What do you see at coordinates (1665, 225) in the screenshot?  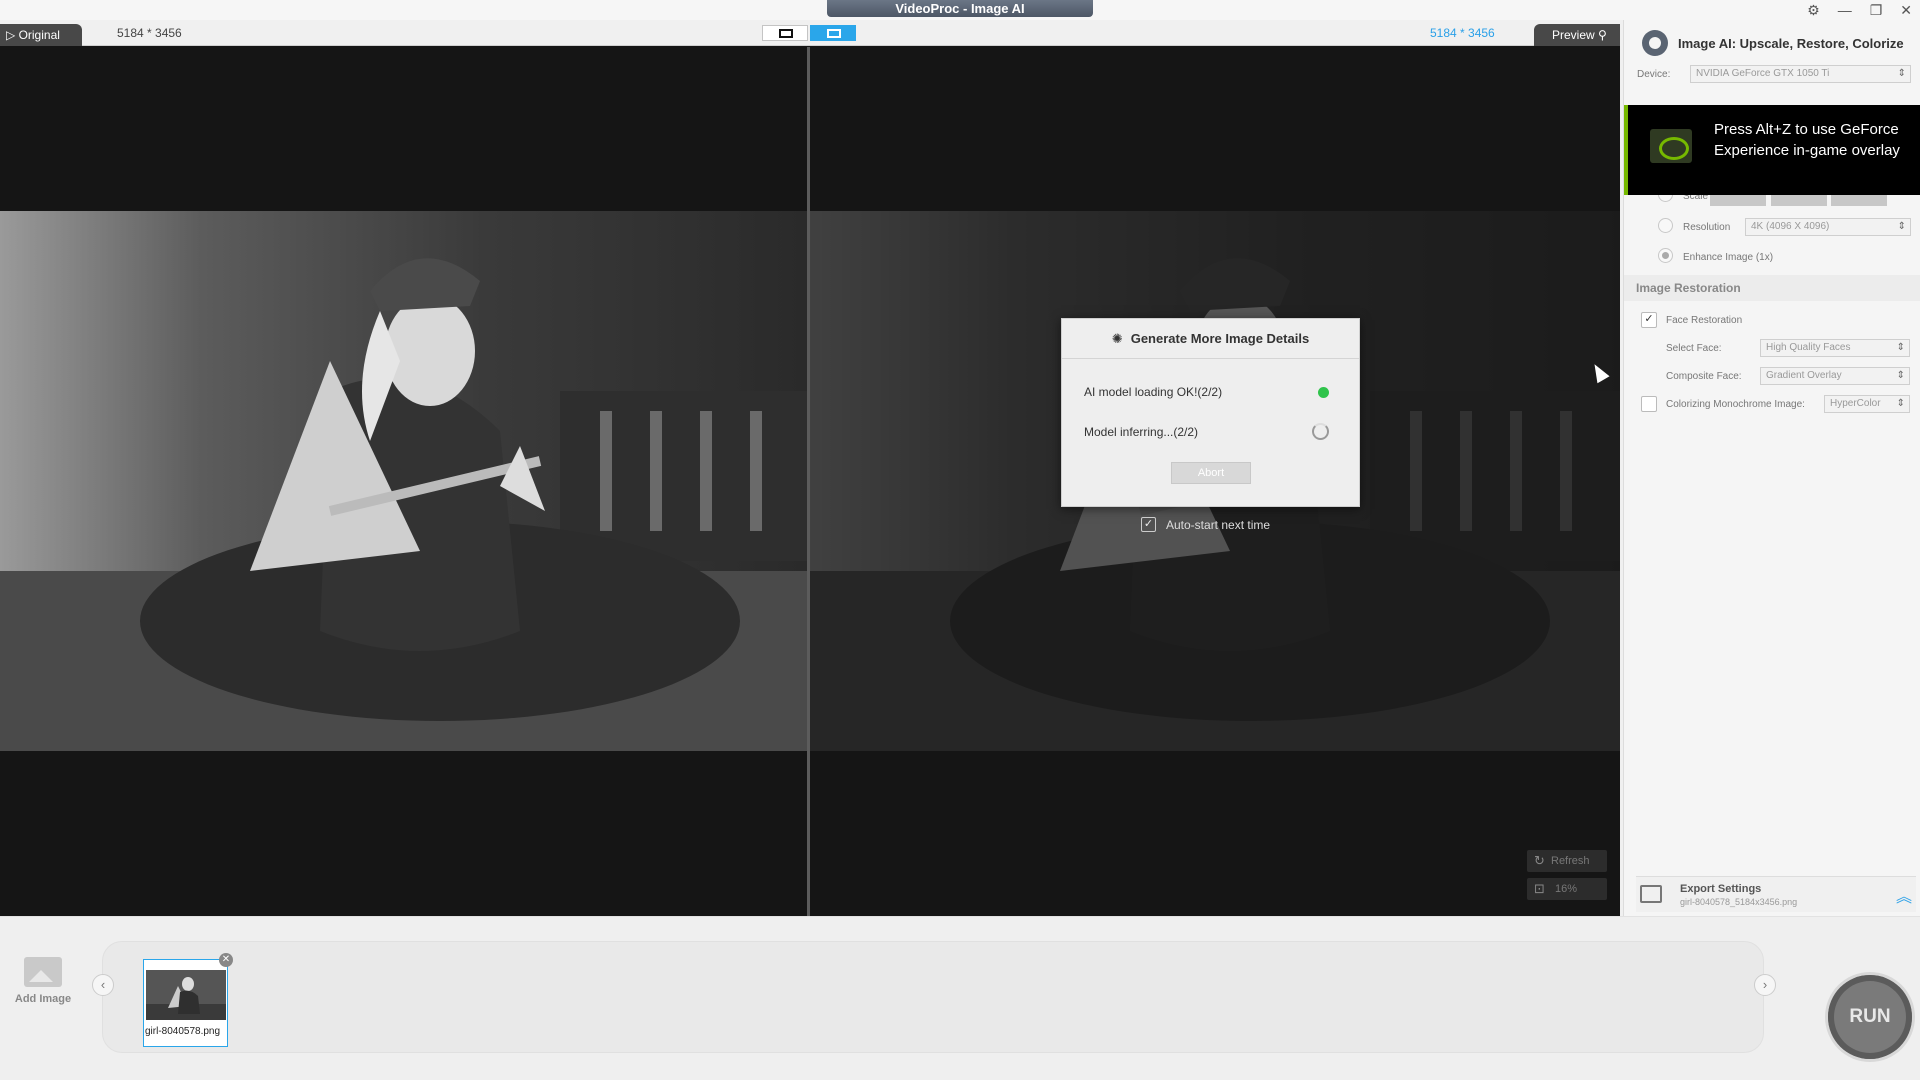 I see `resolution-radio` at bounding box center [1665, 225].